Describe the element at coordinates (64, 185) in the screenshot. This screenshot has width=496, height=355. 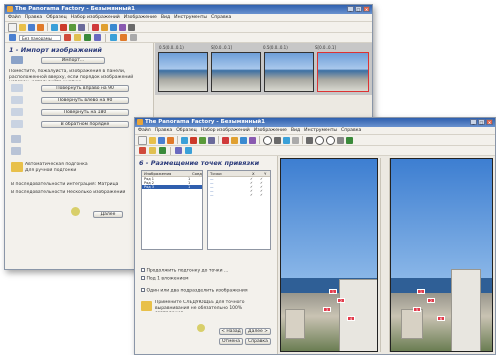
I see `radio-sequence-1: В последовательности интеграция: Матрица` at that location.